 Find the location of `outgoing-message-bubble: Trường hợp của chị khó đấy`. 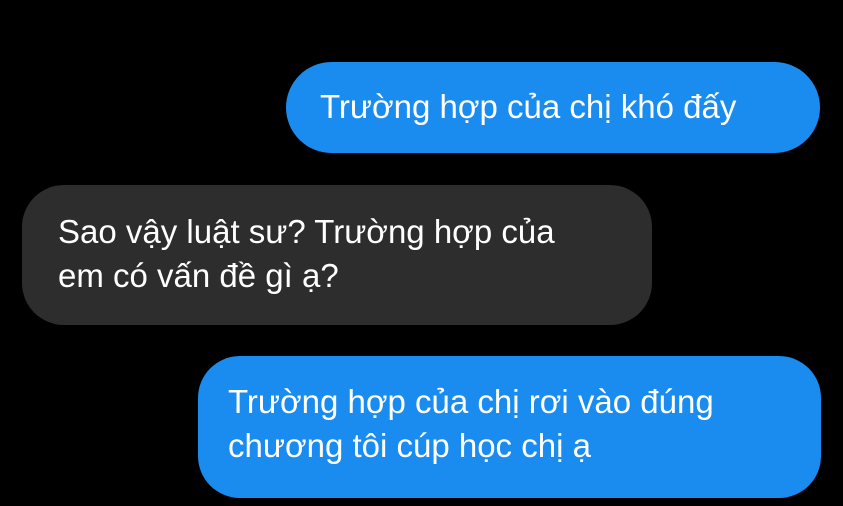

outgoing-message-bubble: Trường hợp của chị khó đấy is located at coordinates (553, 107).